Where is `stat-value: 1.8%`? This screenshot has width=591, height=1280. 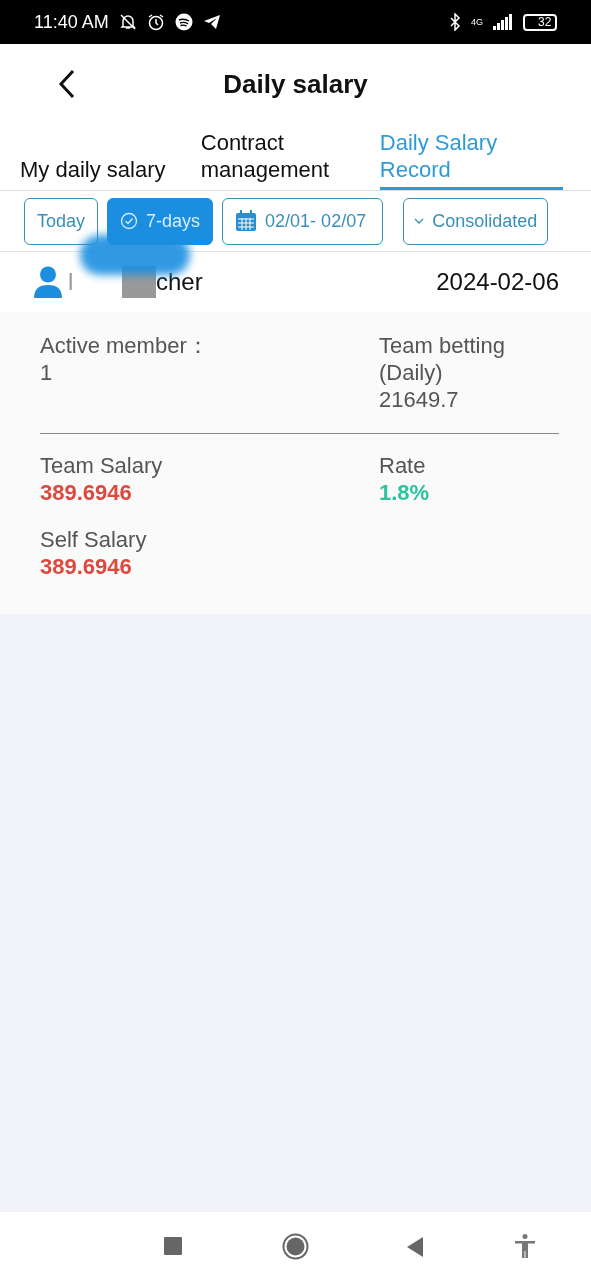 stat-value: 1.8% is located at coordinates (405, 492).